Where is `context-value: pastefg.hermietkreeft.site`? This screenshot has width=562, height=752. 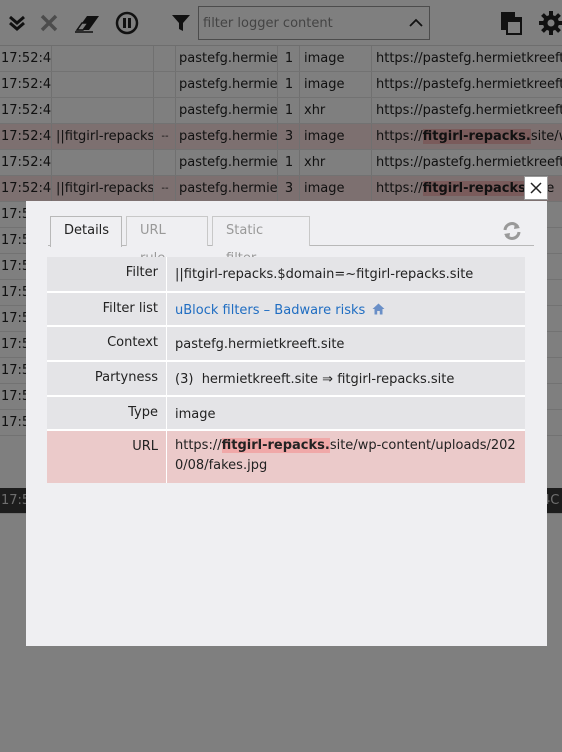
context-value: pastefg.hermietkreeft.site is located at coordinates (260, 344).